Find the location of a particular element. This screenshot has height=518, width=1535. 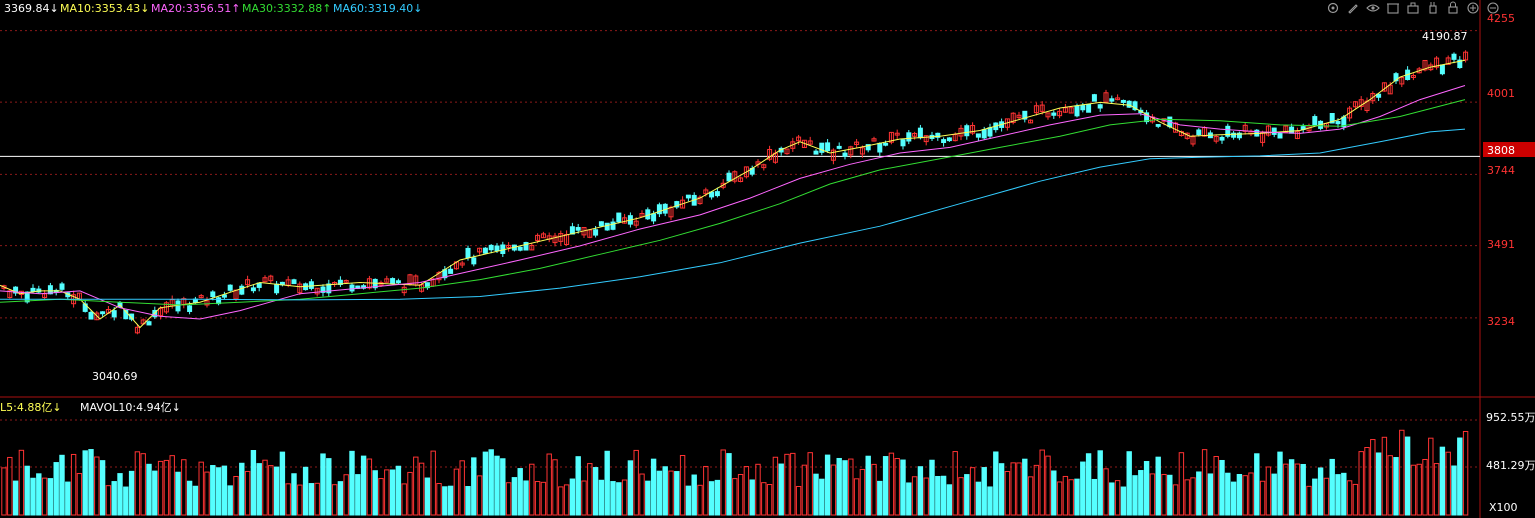

volume-tick: 481.29万 is located at coordinates (1510, 465).